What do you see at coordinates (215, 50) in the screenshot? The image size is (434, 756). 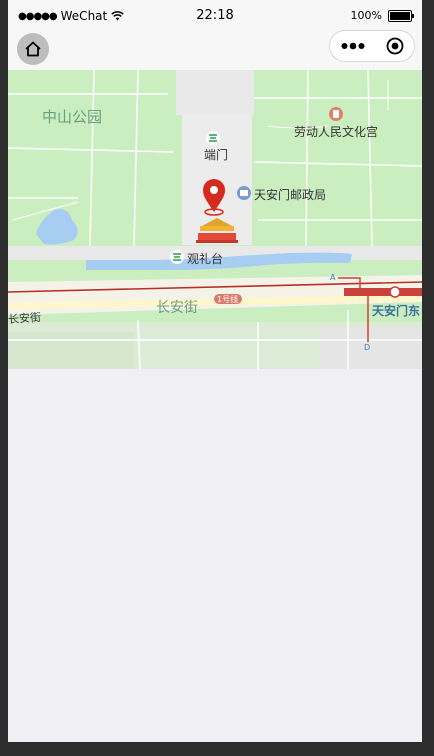 I see `nav-bar` at bounding box center [215, 50].